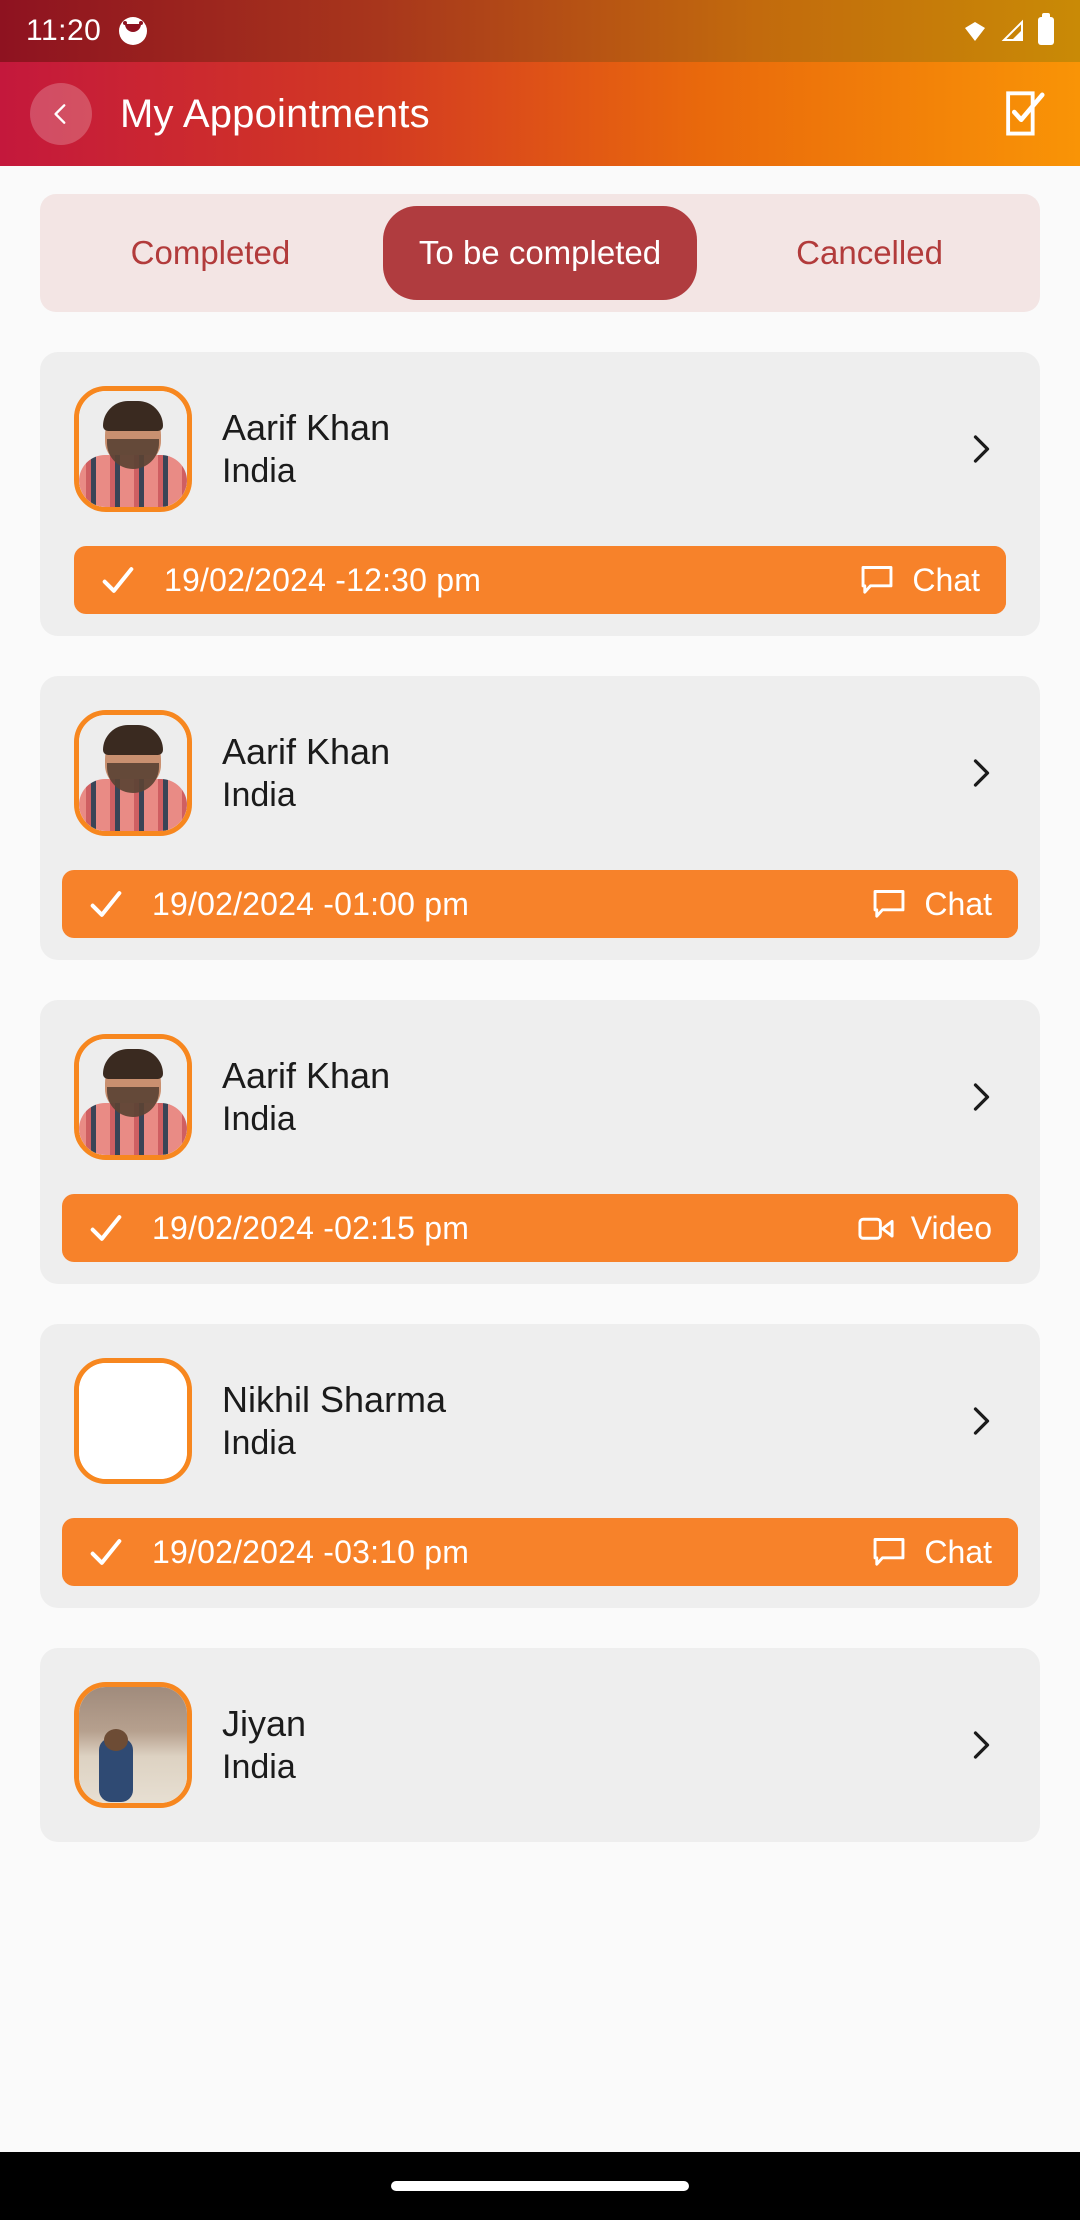  Describe the element at coordinates (264, 1723) in the screenshot. I see `appointment-name: Jiyan` at that location.